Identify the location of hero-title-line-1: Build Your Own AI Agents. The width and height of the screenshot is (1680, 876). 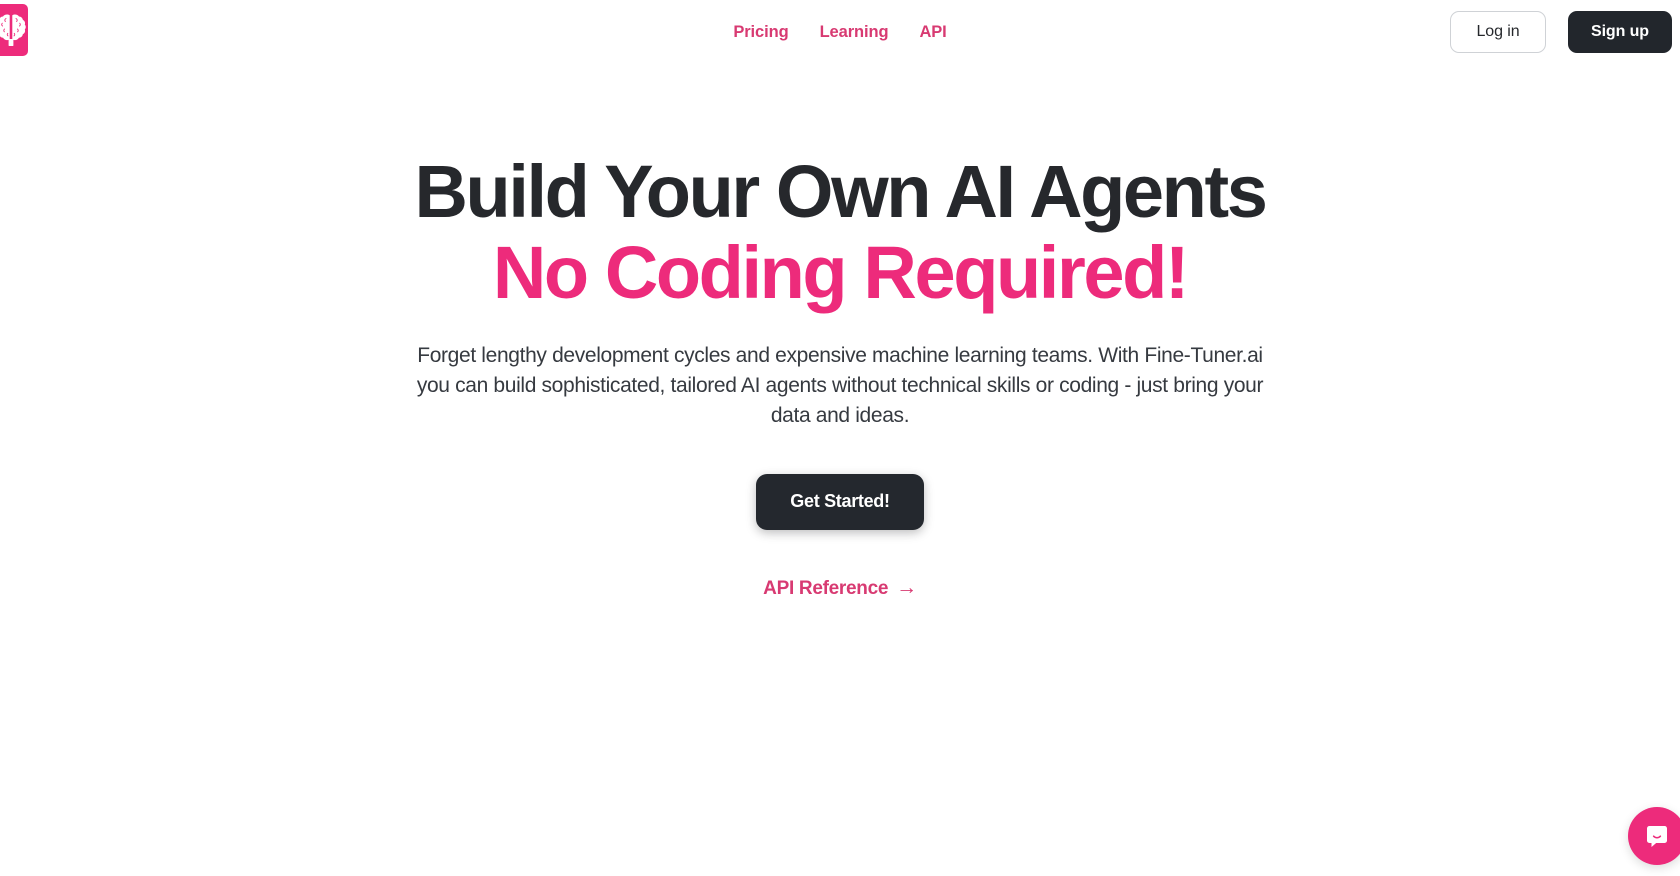
(841, 191).